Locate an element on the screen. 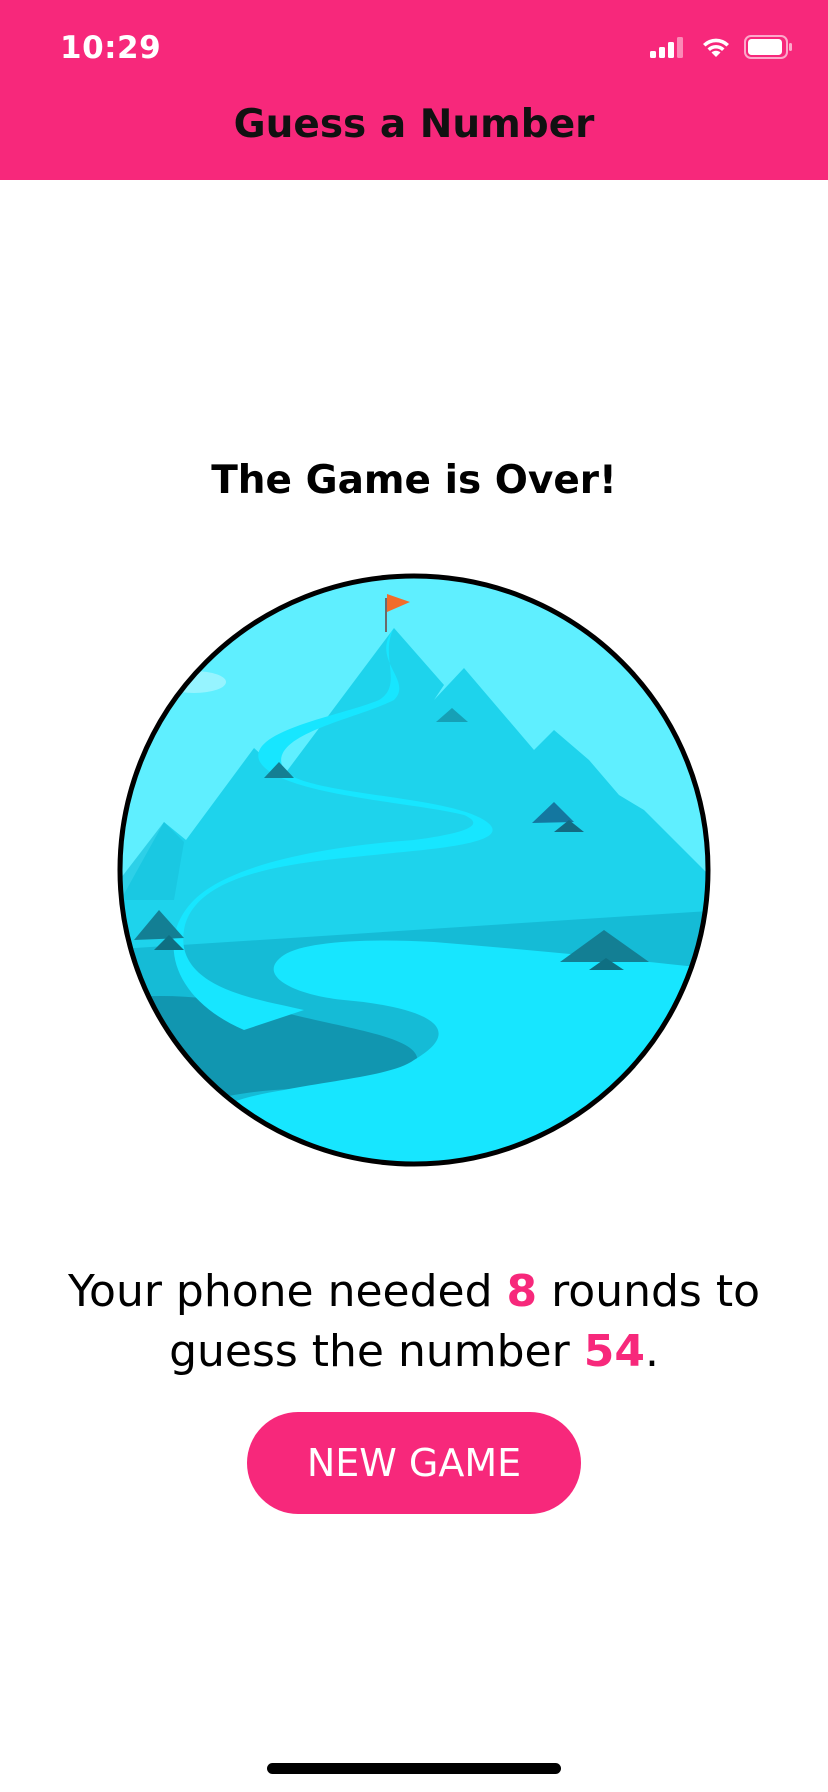 The height and width of the screenshot is (1792, 828). header: Guess a Number is located at coordinates (414, 135).